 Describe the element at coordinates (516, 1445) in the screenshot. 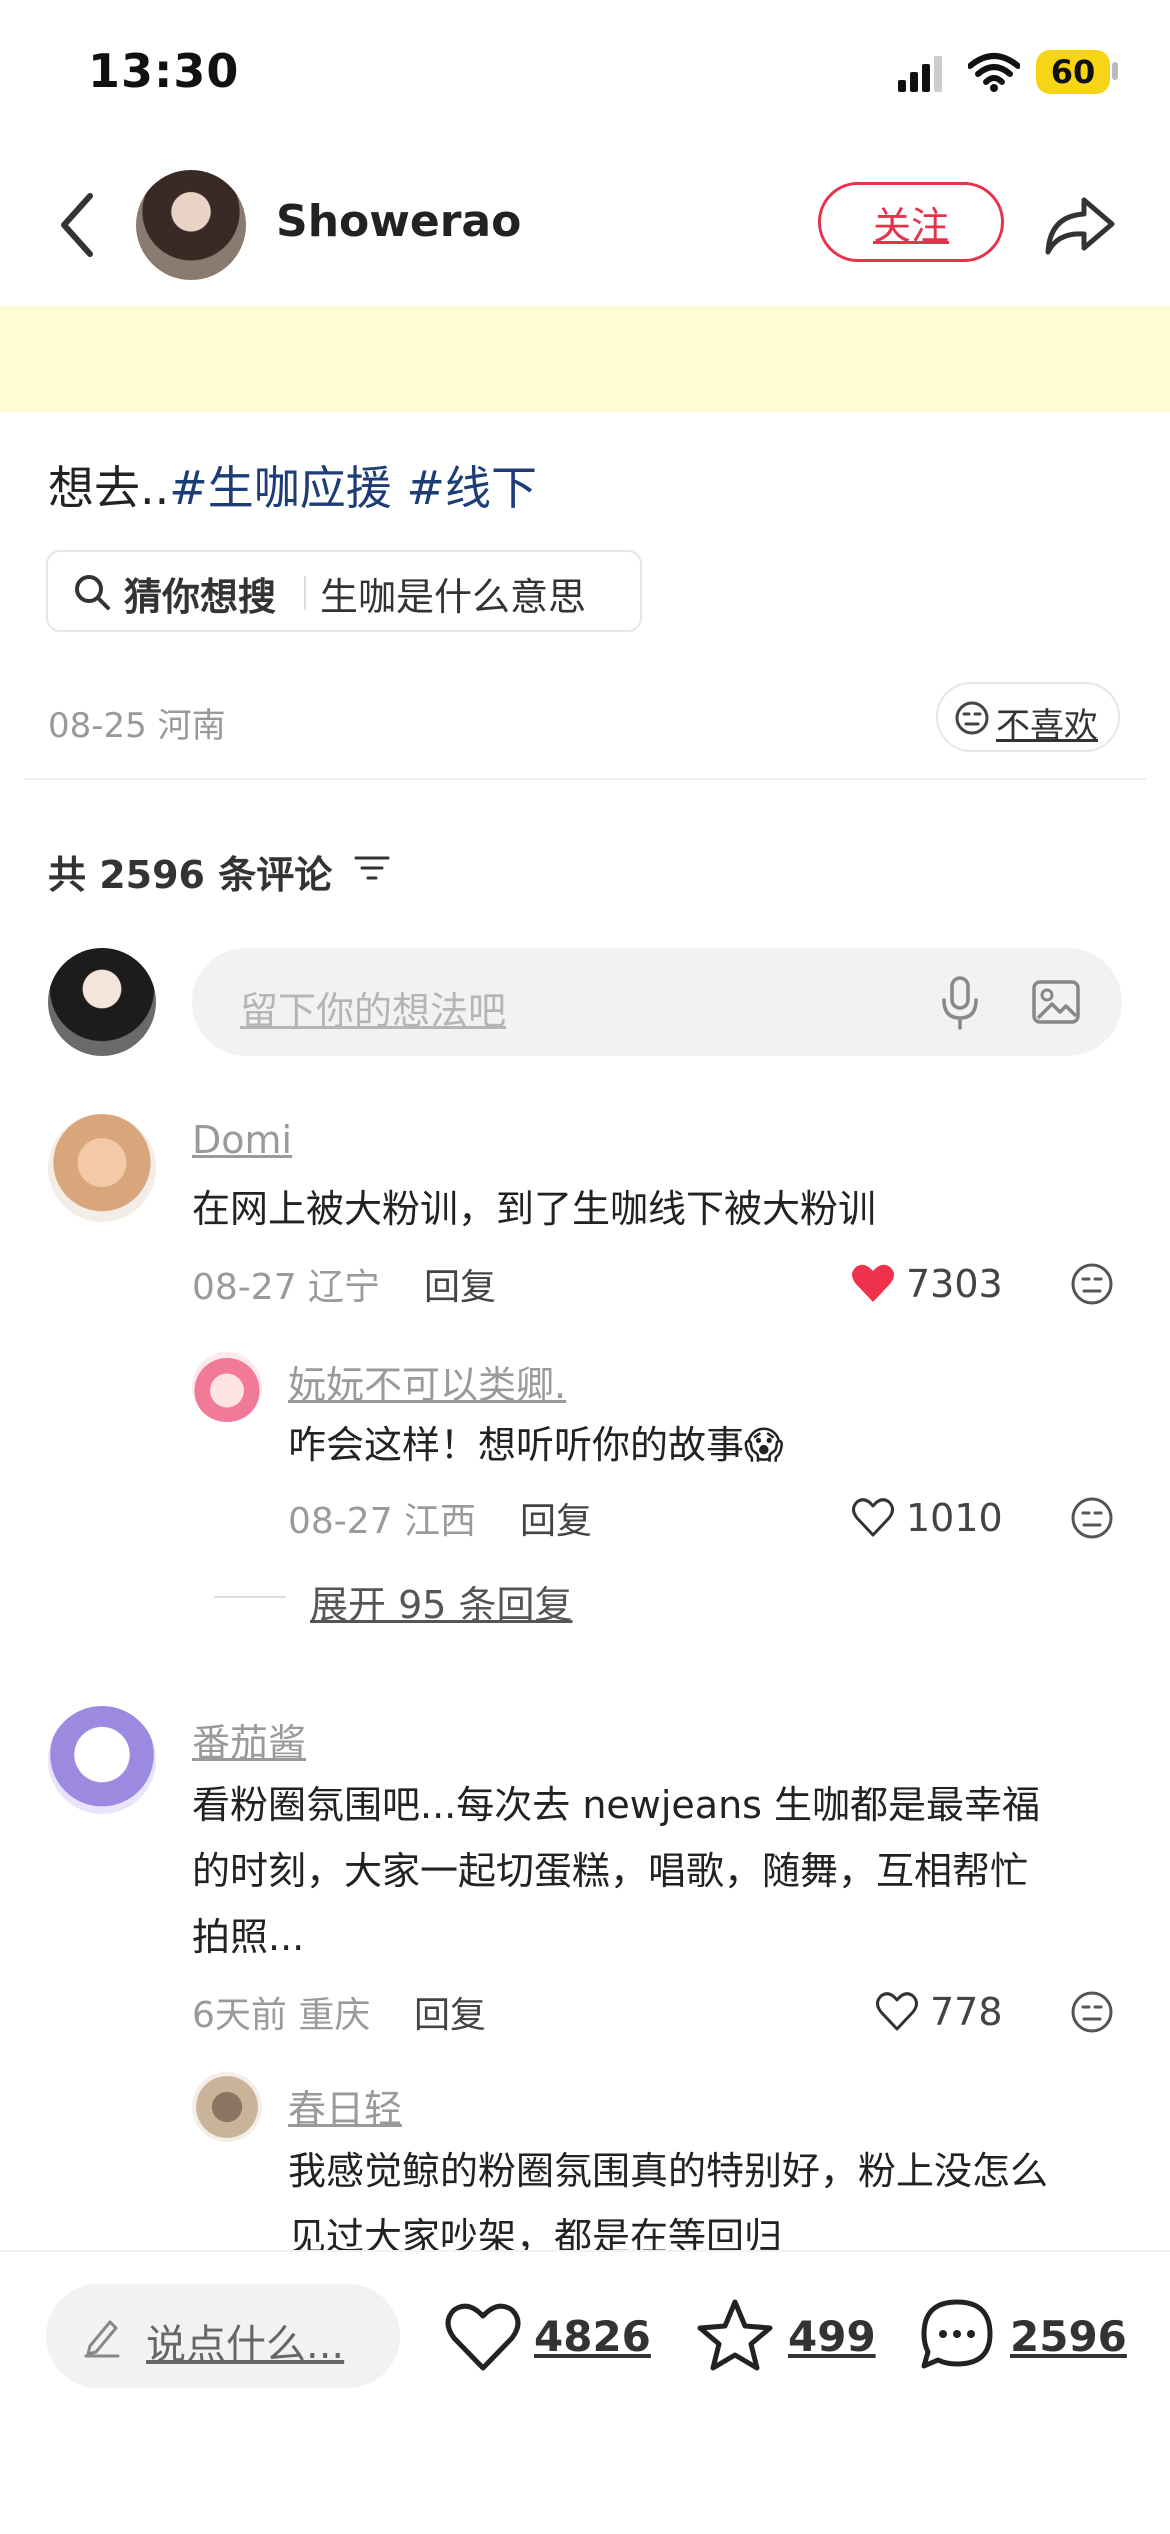

I see `reply-text-body: 咋会这样！想听听你的故事` at that location.